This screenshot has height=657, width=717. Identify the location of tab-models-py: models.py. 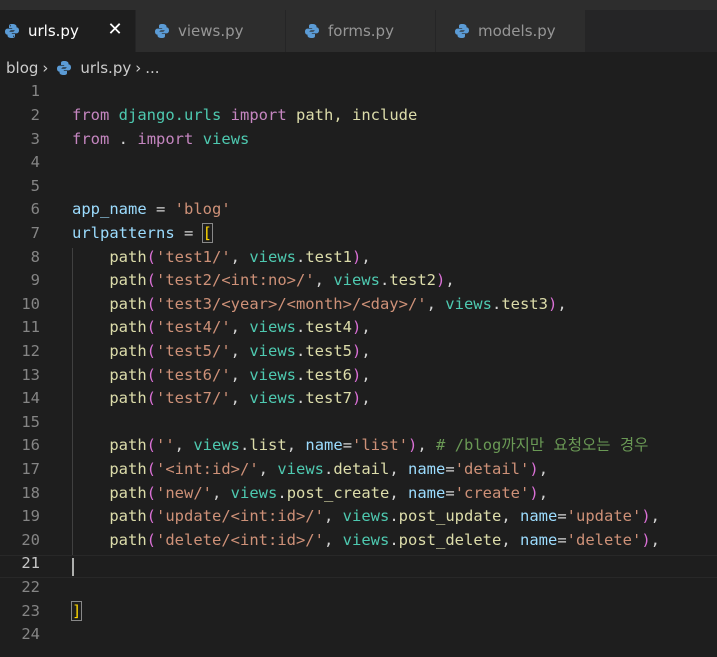
(511, 31).